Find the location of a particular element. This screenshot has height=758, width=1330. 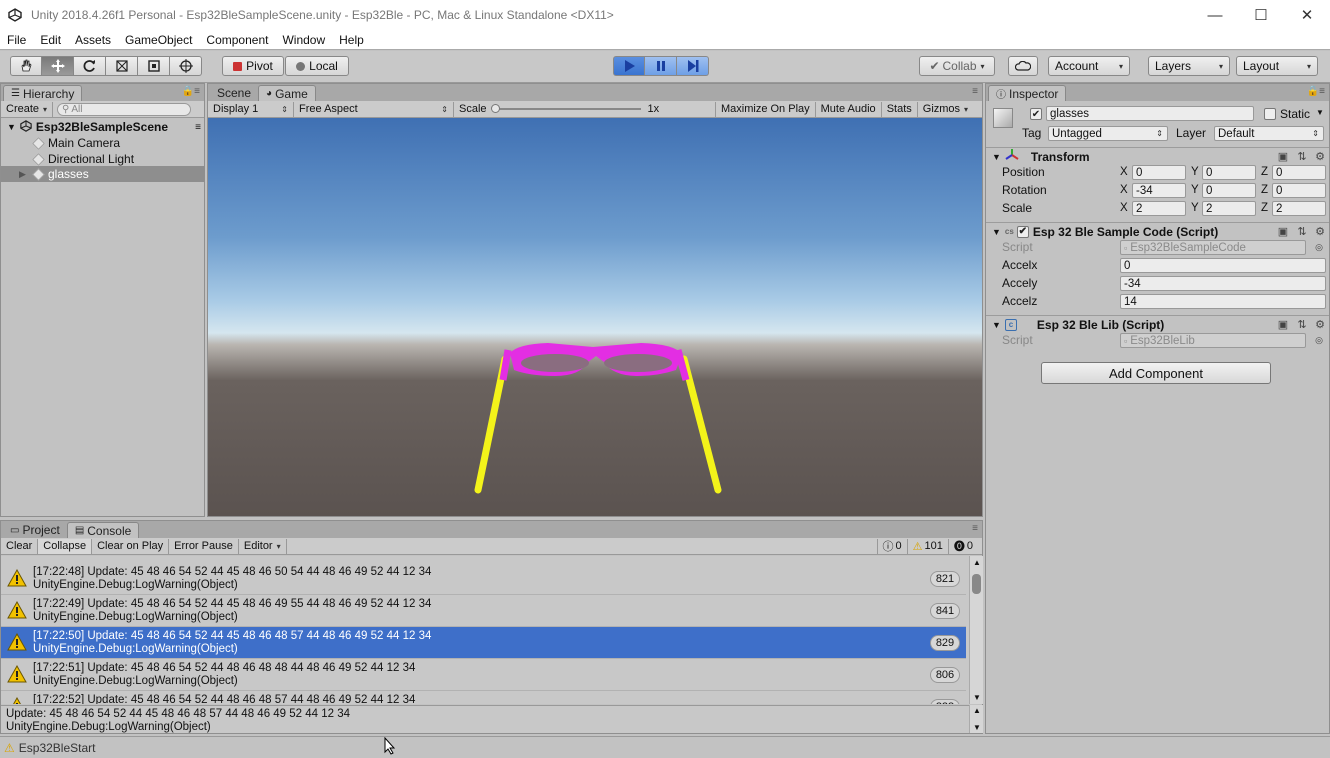

hierarchy-search-input: ⚲ All is located at coordinates (124, 109).